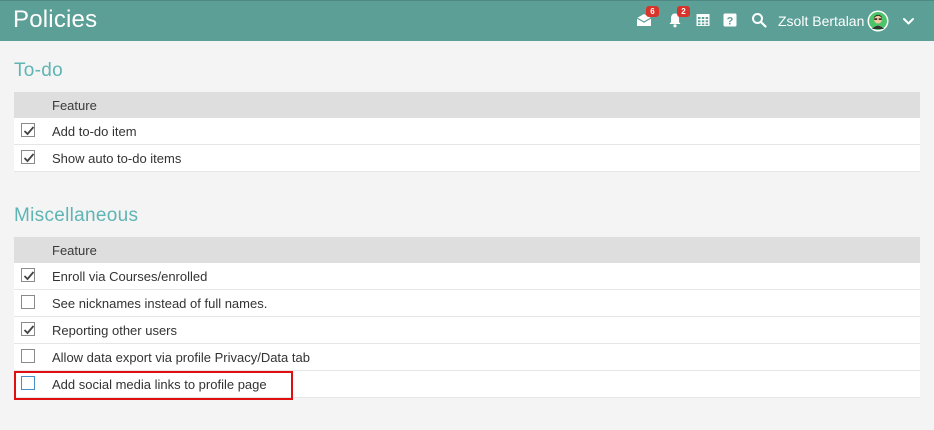  Describe the element at coordinates (130, 276) in the screenshot. I see `row-label: Enroll via Courses/enrolled` at that location.